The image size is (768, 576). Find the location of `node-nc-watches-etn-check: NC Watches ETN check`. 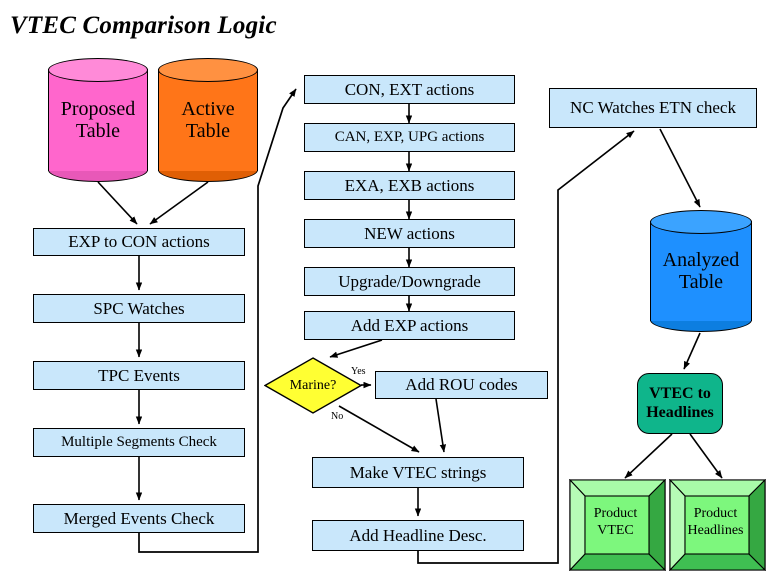

node-nc-watches-etn-check: NC Watches ETN check is located at coordinates (653, 108).